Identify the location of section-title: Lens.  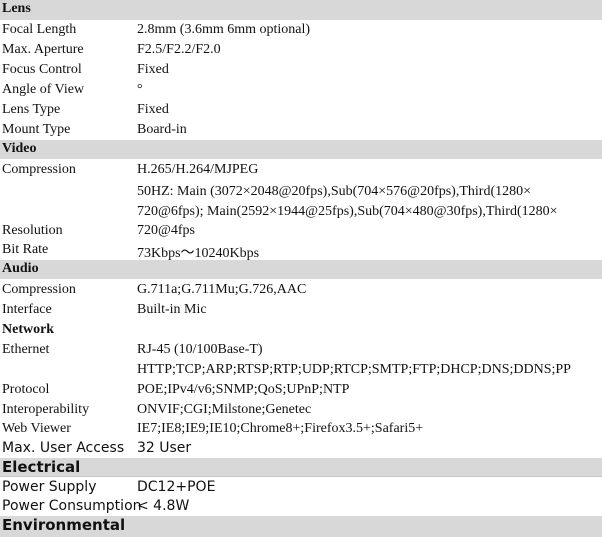
(16, 8).